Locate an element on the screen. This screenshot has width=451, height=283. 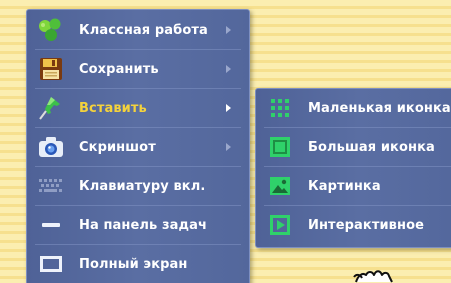
menu-item-screenshot: Скриншот is located at coordinates (138, 147).